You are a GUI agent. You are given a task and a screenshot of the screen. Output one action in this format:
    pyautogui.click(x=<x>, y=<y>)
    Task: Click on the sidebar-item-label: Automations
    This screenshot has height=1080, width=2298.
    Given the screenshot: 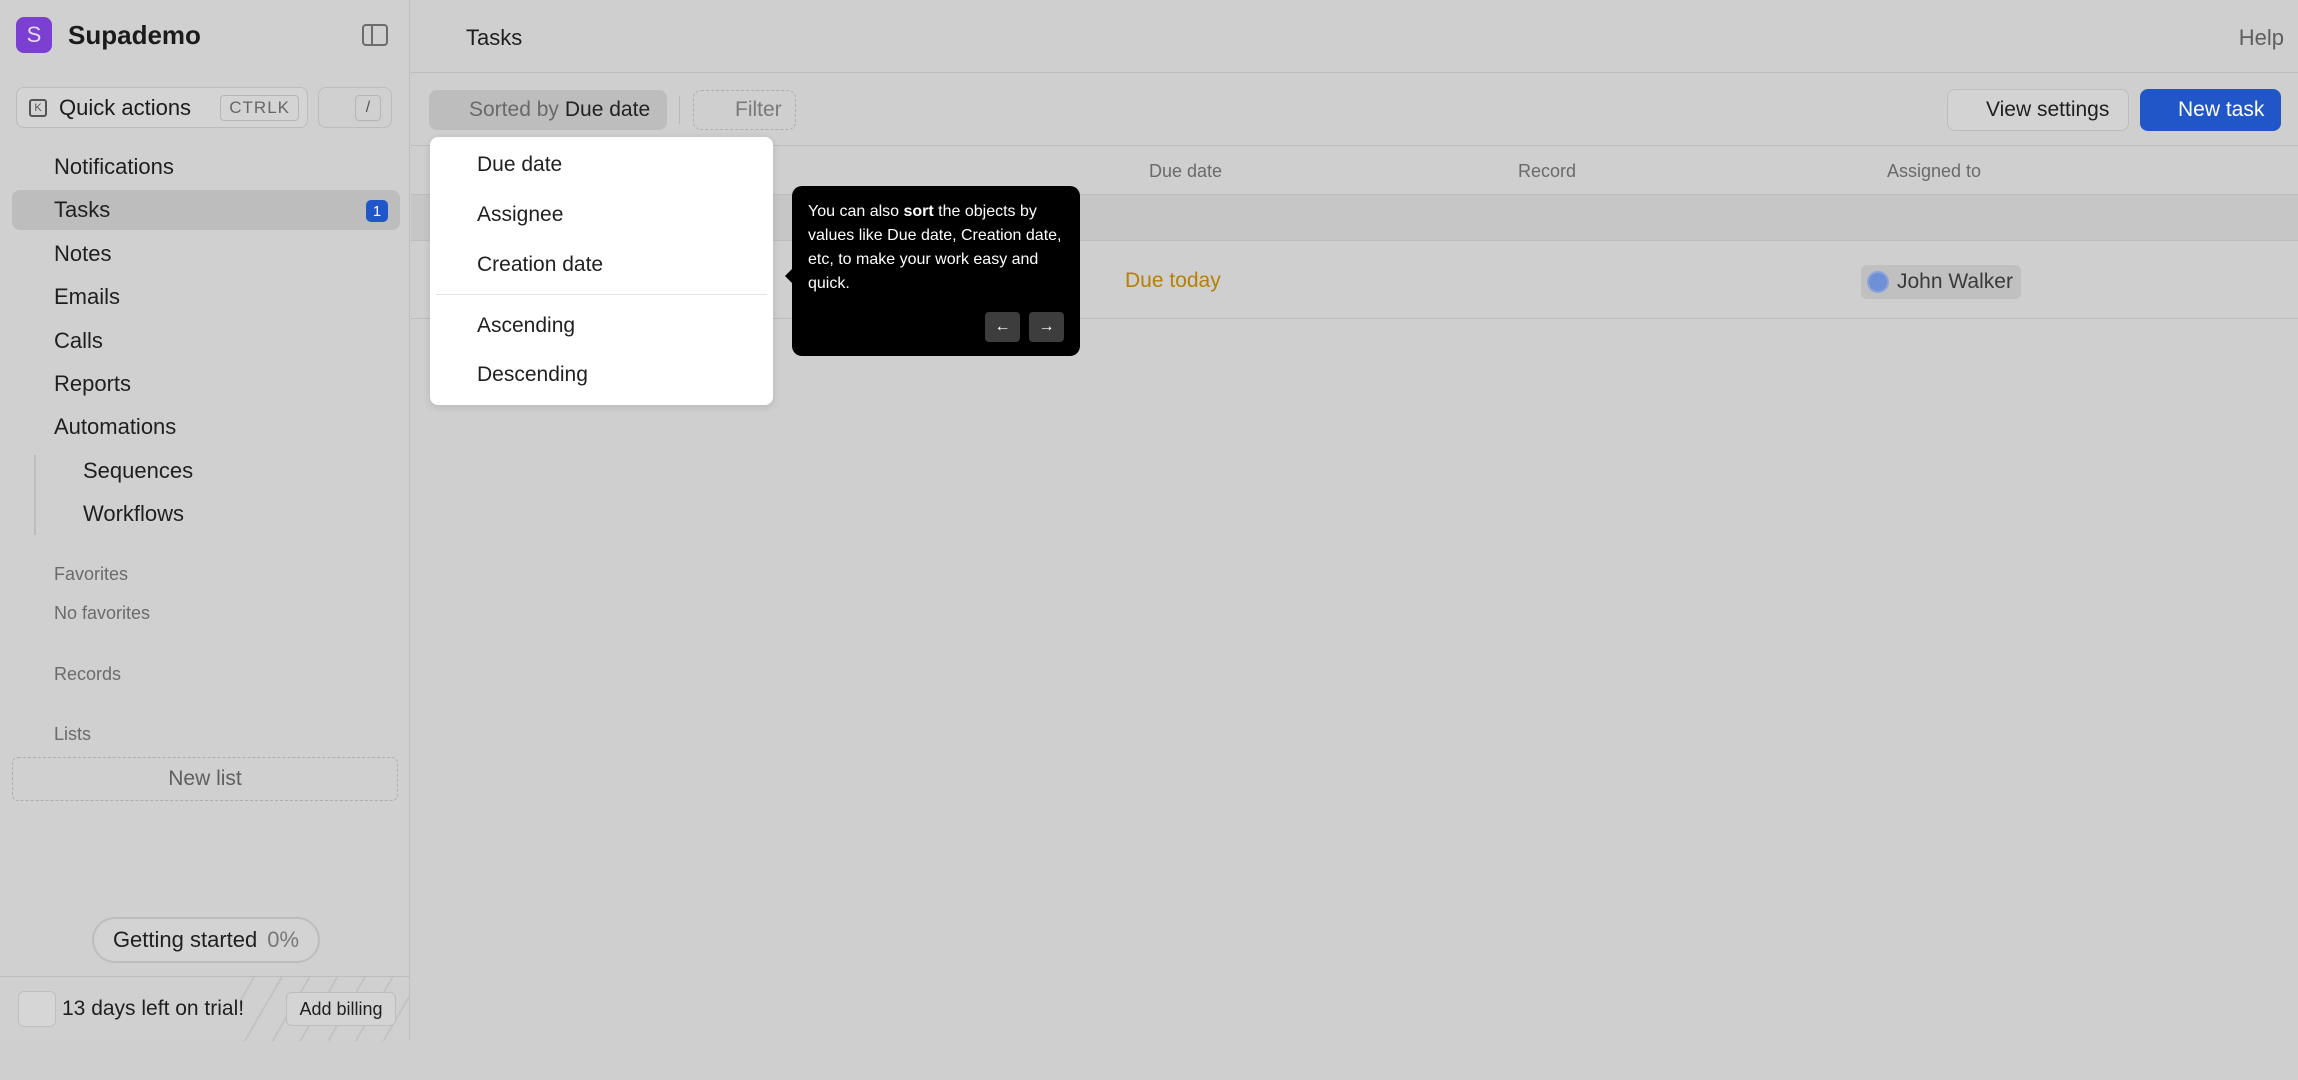 What is the action you would take?
    pyautogui.click(x=115, y=426)
    